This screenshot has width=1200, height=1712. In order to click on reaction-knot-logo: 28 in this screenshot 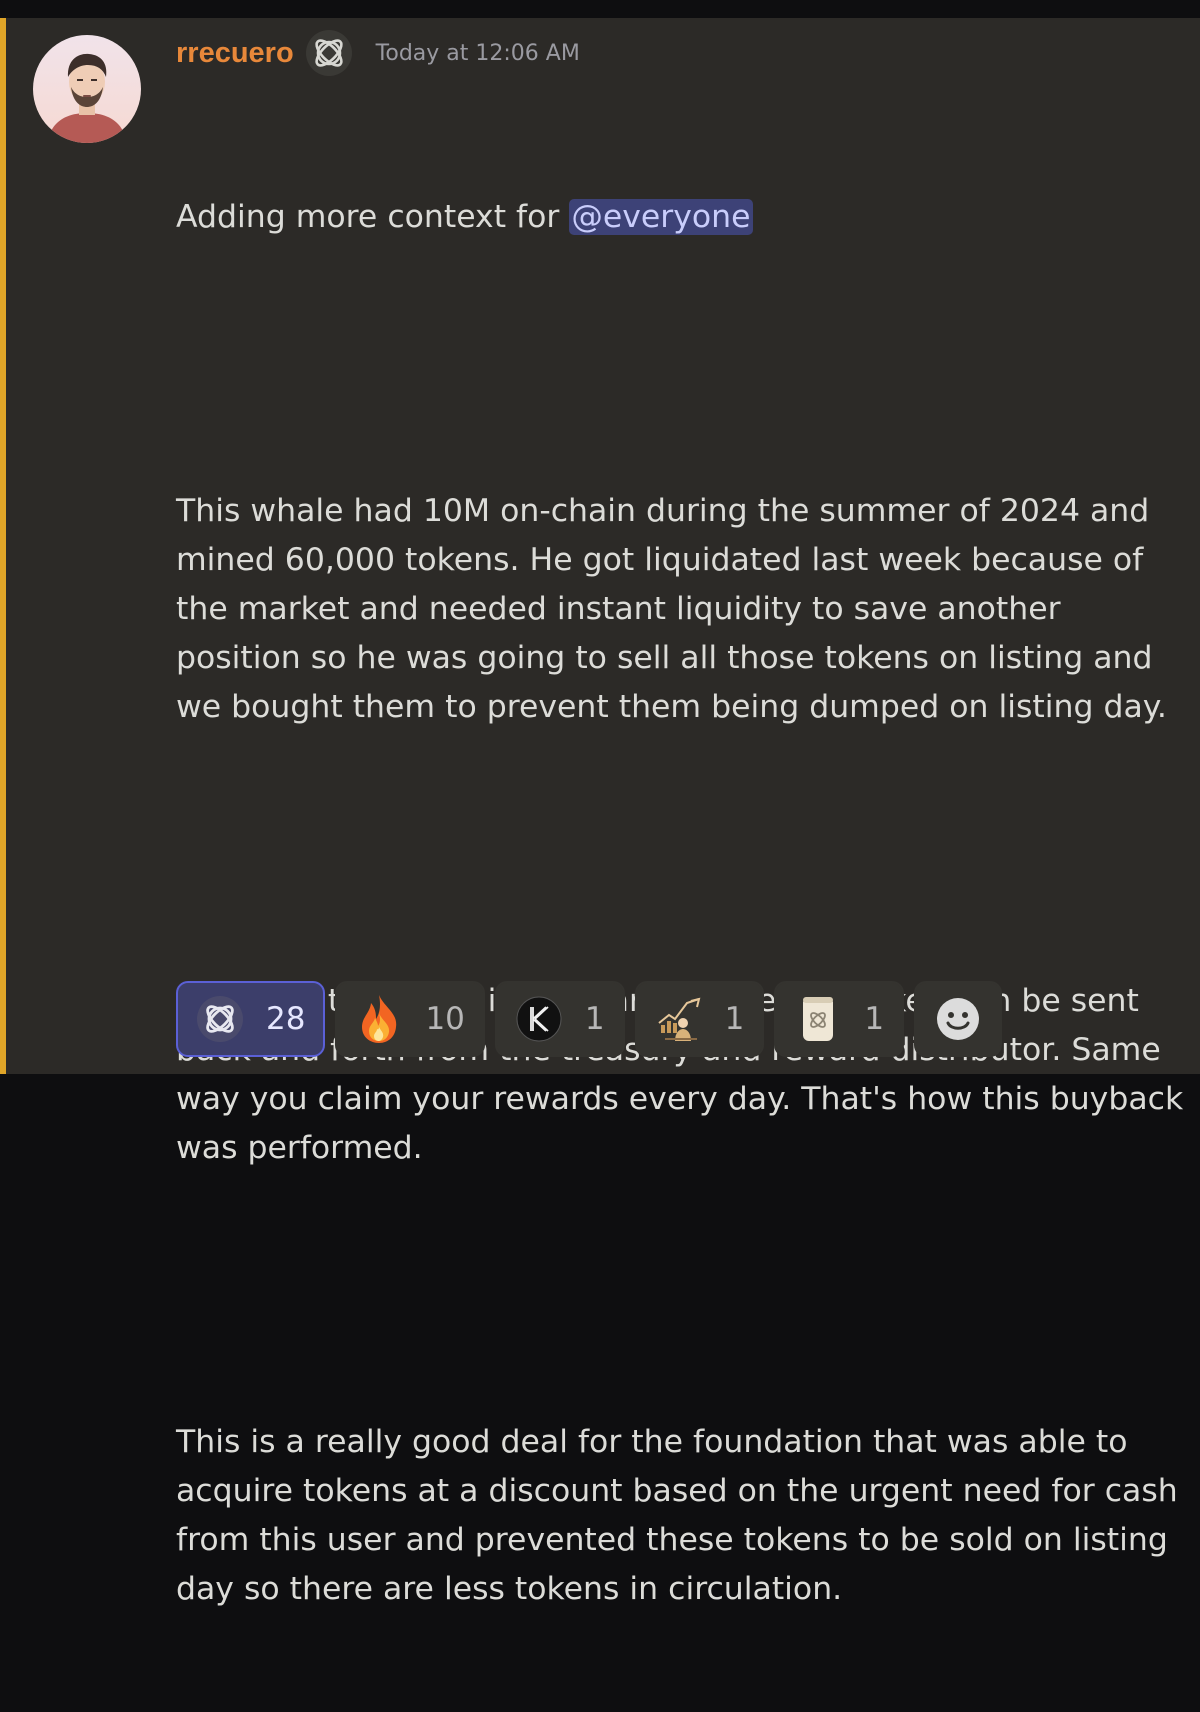, I will do `click(251, 1019)`.